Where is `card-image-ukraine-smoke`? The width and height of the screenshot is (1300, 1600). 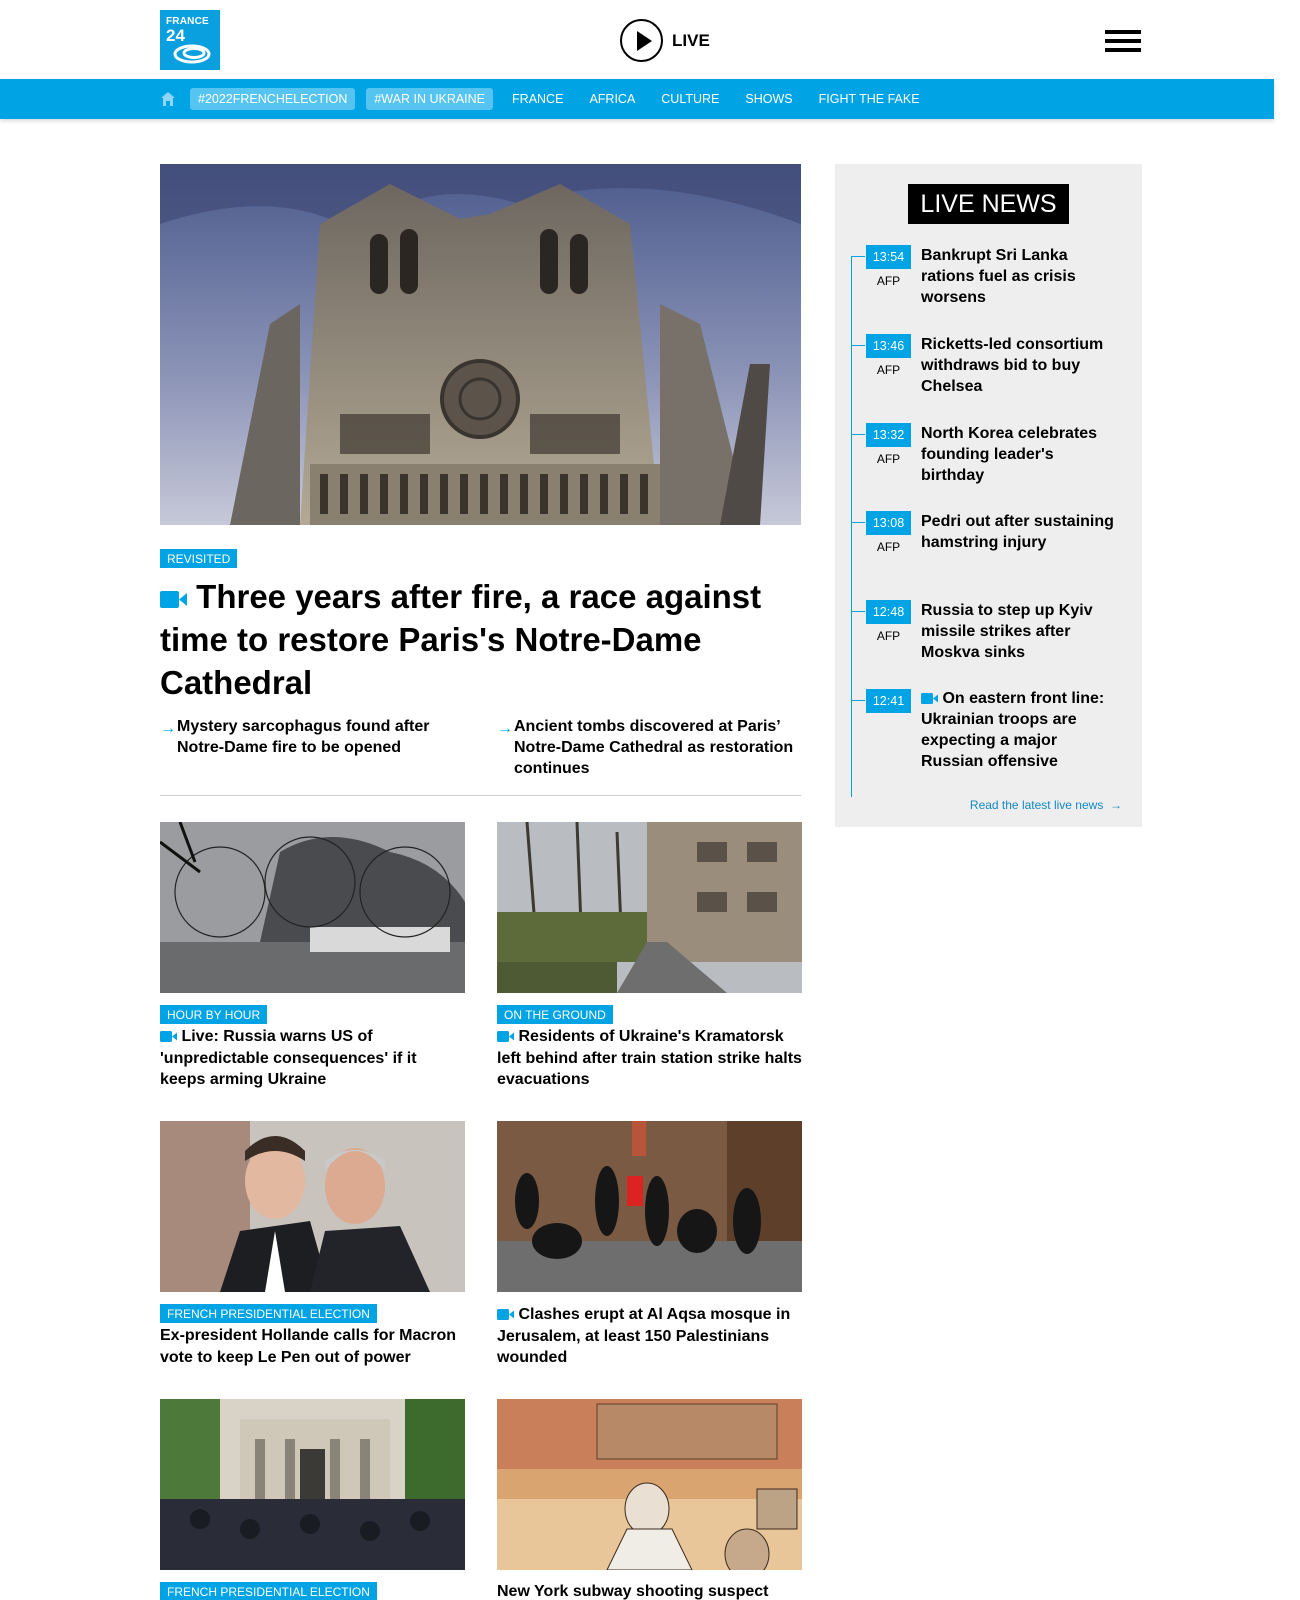 card-image-ukraine-smoke is located at coordinates (312, 907).